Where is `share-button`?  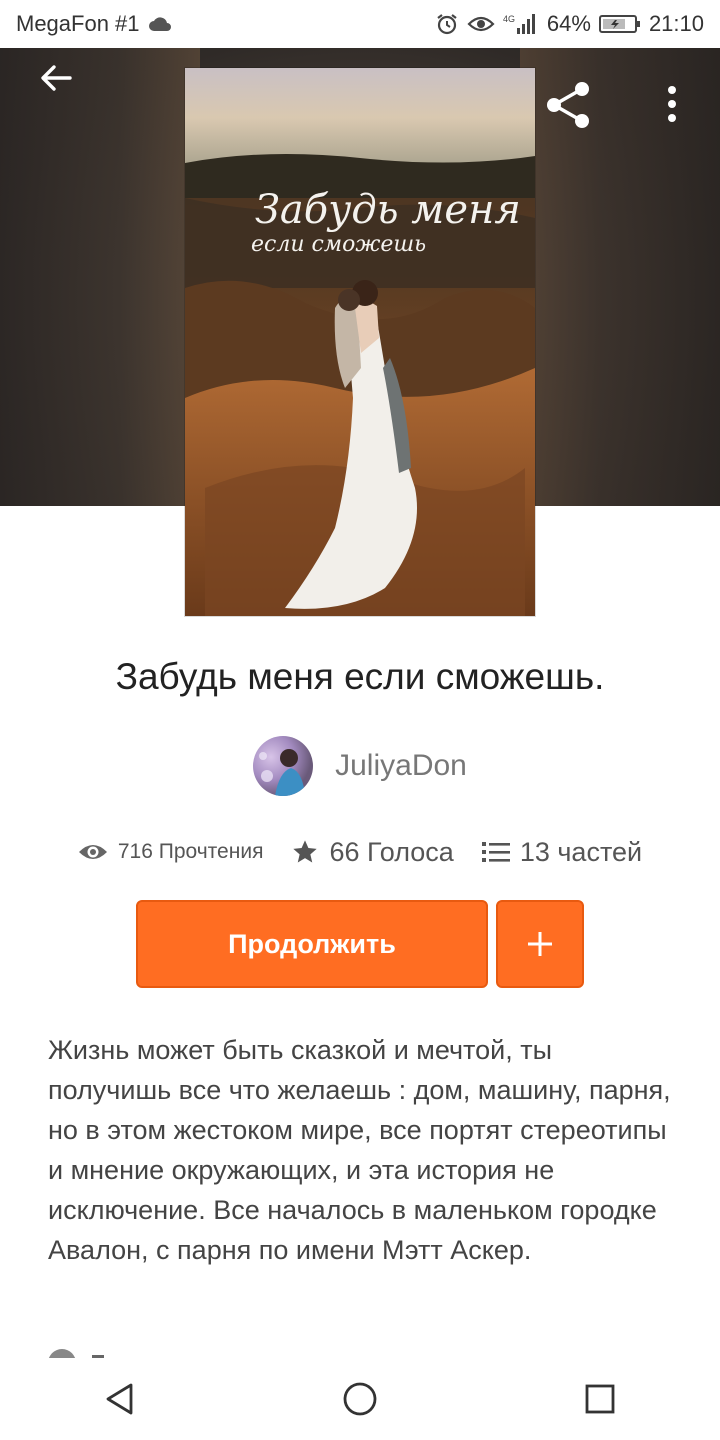 share-button is located at coordinates (569, 105).